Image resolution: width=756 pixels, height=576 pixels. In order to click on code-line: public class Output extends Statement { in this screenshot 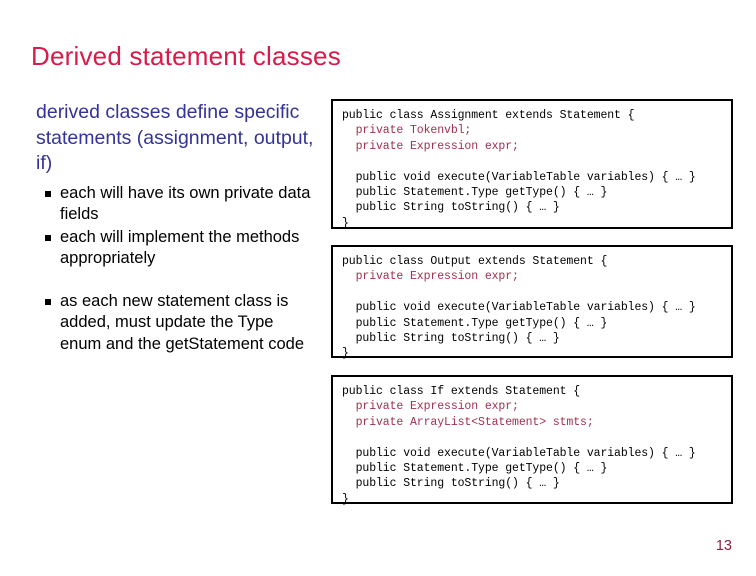, I will do `click(475, 261)`.